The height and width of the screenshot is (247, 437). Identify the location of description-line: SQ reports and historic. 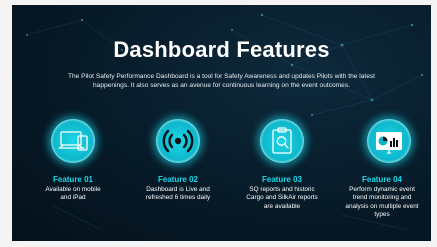
(282, 189).